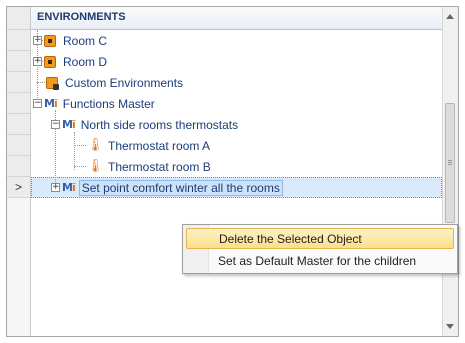 The height and width of the screenshot is (343, 465). I want to click on vertical-scrollbar, so click(450, 171).